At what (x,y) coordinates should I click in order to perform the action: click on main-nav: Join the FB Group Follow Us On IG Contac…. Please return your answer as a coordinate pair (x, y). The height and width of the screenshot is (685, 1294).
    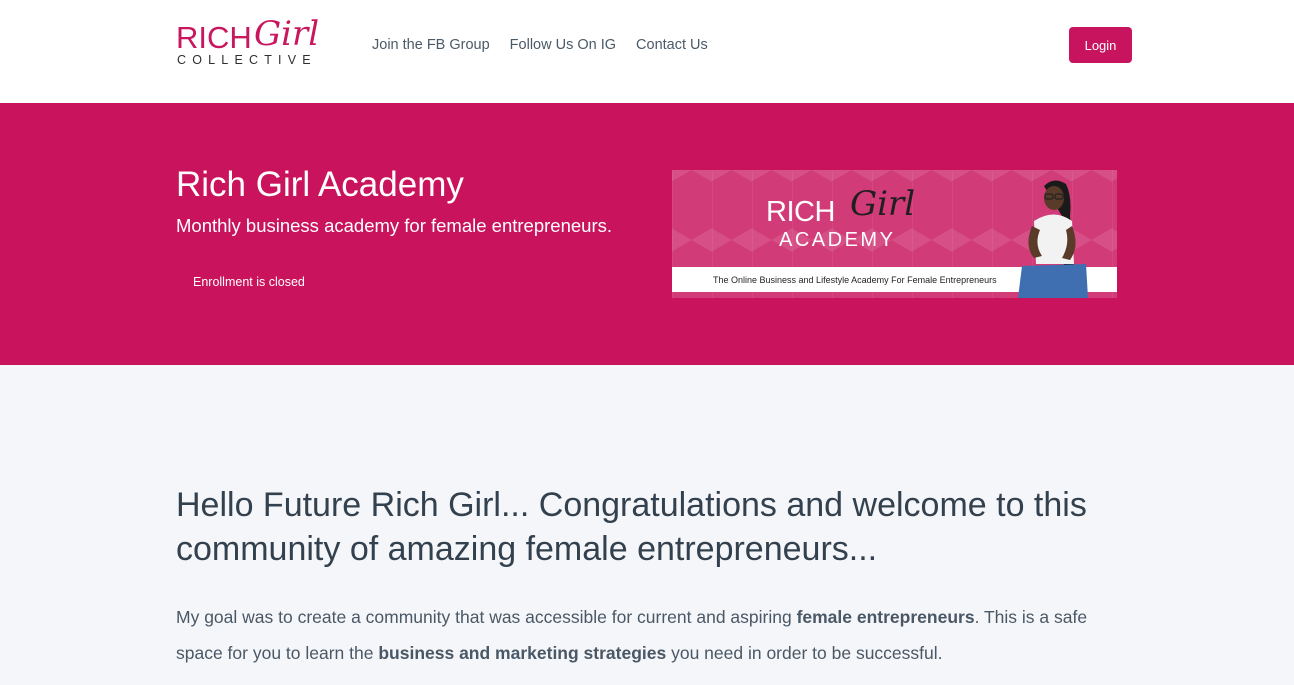
    Looking at the image, I should click on (550, 45).